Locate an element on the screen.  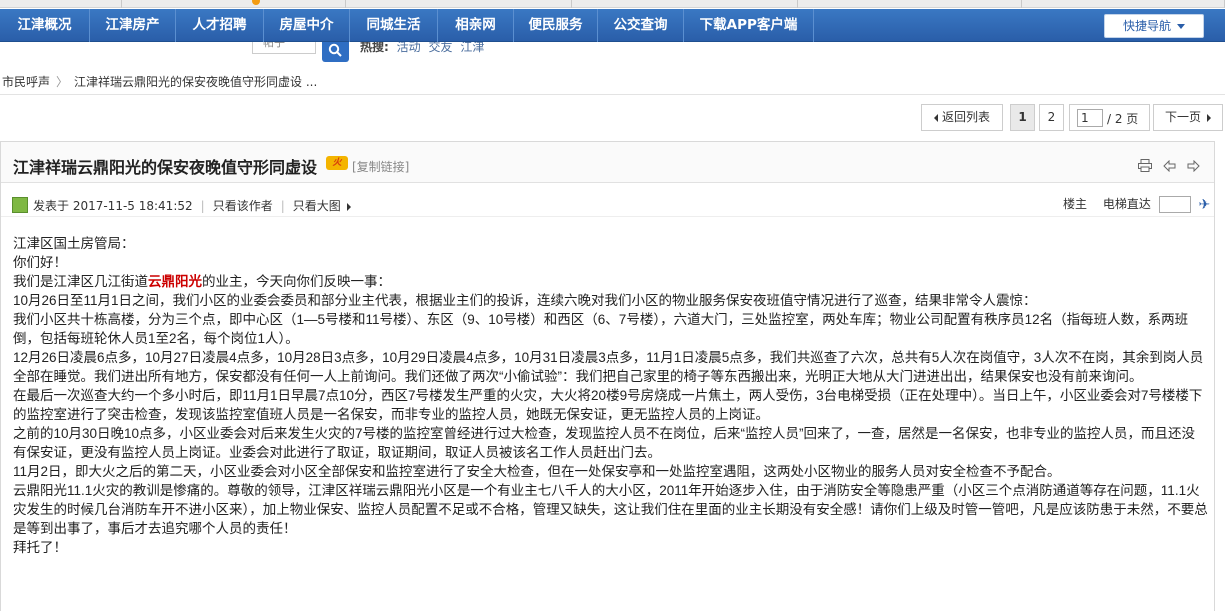
big-image-link: 只看大图 is located at coordinates (317, 206).